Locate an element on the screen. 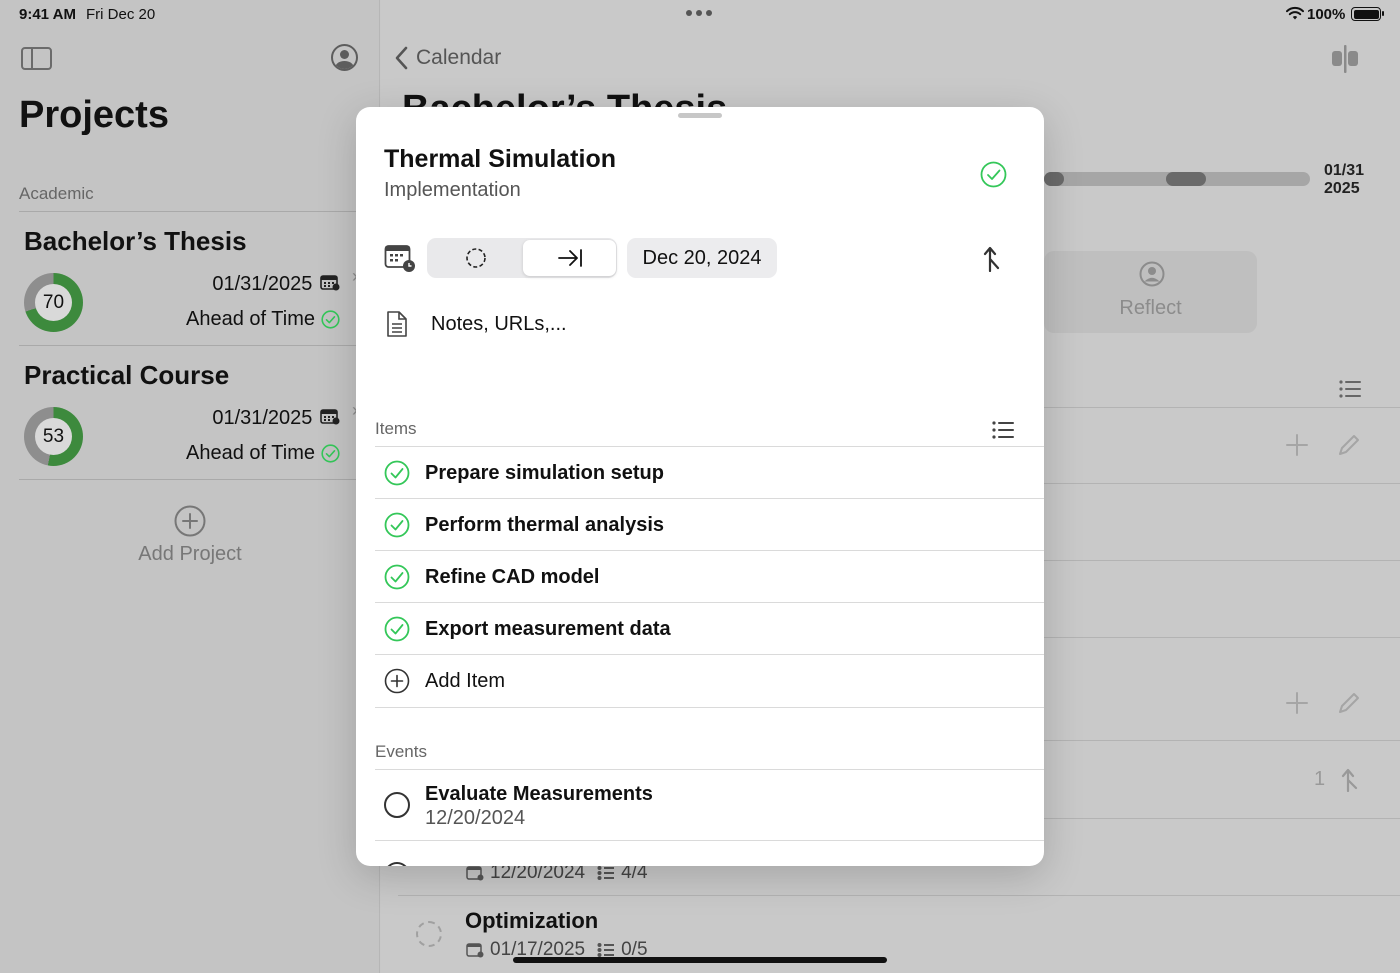 This screenshot has width=1400, height=973. task-title: Optimization is located at coordinates (532, 920).